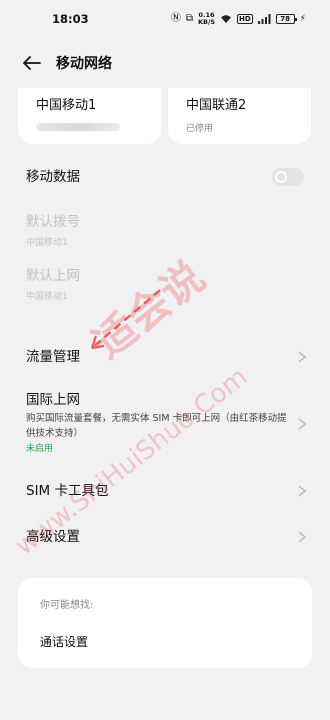  Describe the element at coordinates (47, 243) in the screenshot. I see `default-calls-value: 中国移动1` at that location.